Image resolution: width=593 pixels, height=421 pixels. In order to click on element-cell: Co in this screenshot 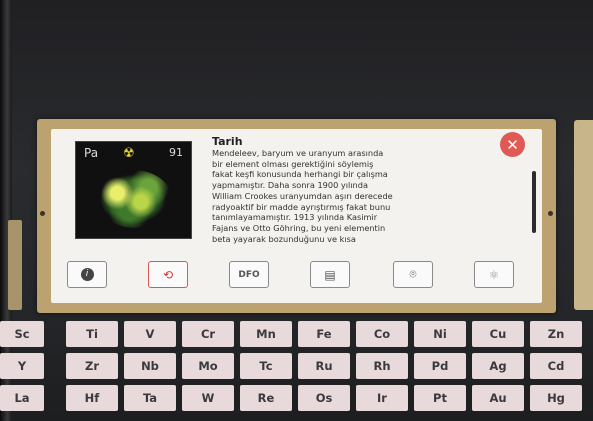, I will do `click(382, 334)`.